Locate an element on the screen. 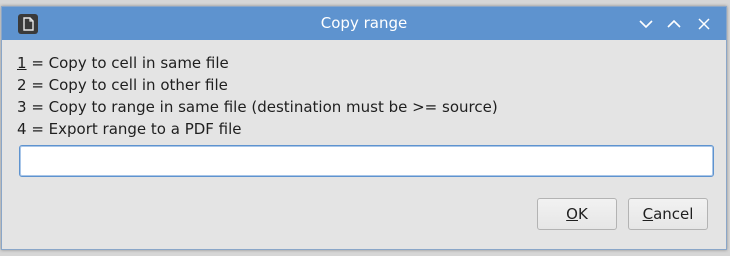 Image resolution: width=730 pixels, height=256 pixels. cancel-button: Cancel is located at coordinates (668, 214).